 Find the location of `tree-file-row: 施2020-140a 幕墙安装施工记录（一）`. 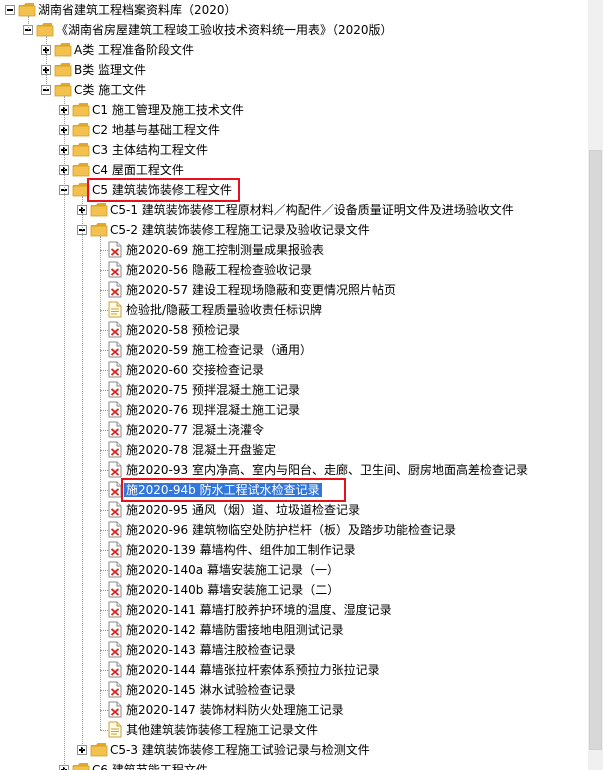

tree-file-row: 施2020-140a 幕墙安装施工记录（一） is located at coordinates (294, 570).